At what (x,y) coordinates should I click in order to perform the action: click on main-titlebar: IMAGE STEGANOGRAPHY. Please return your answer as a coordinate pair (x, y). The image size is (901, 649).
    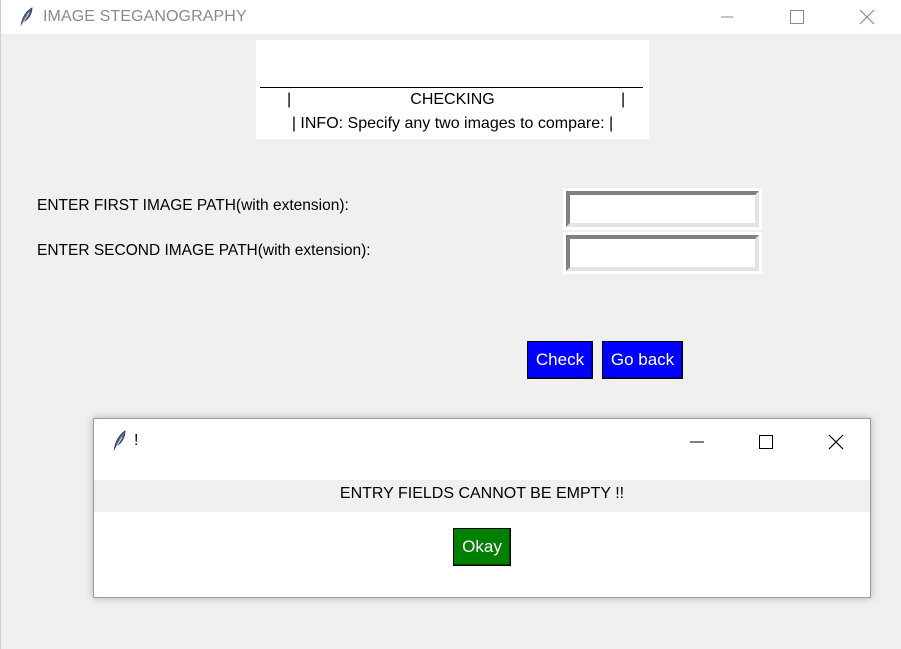
    Looking at the image, I should click on (451, 17).